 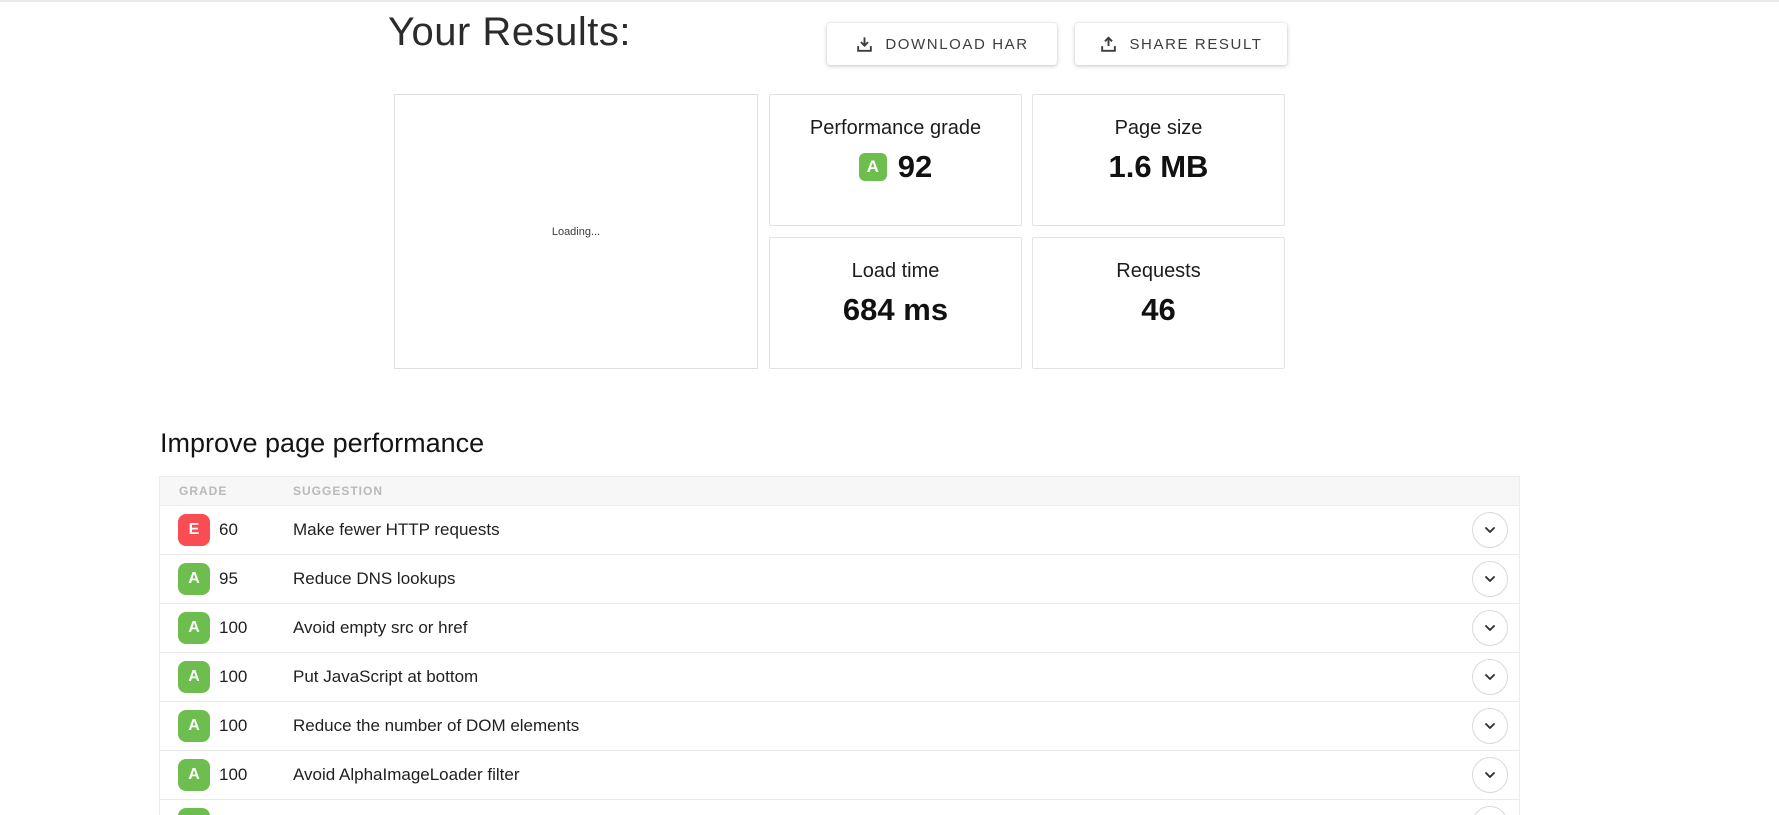 What do you see at coordinates (1158, 128) in the screenshot?
I see `page-size-label: Page size` at bounding box center [1158, 128].